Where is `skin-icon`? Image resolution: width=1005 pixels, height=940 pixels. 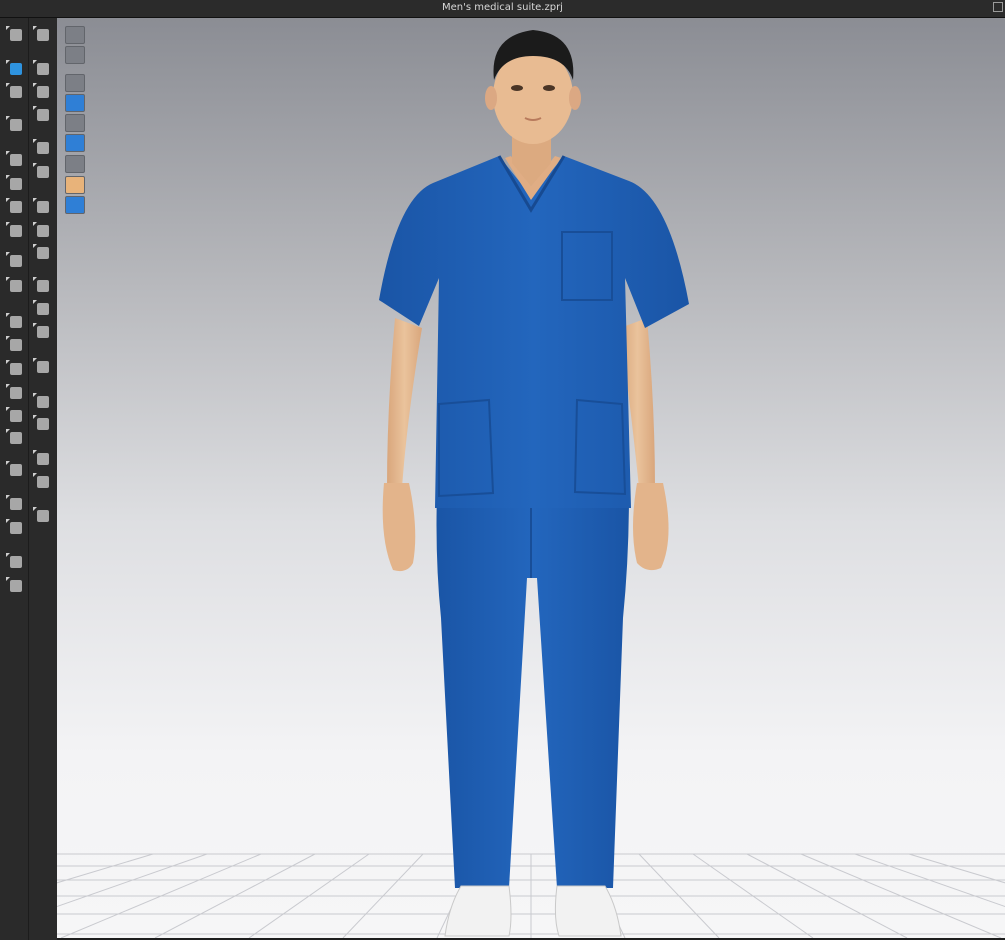 skin-icon is located at coordinates (75, 185).